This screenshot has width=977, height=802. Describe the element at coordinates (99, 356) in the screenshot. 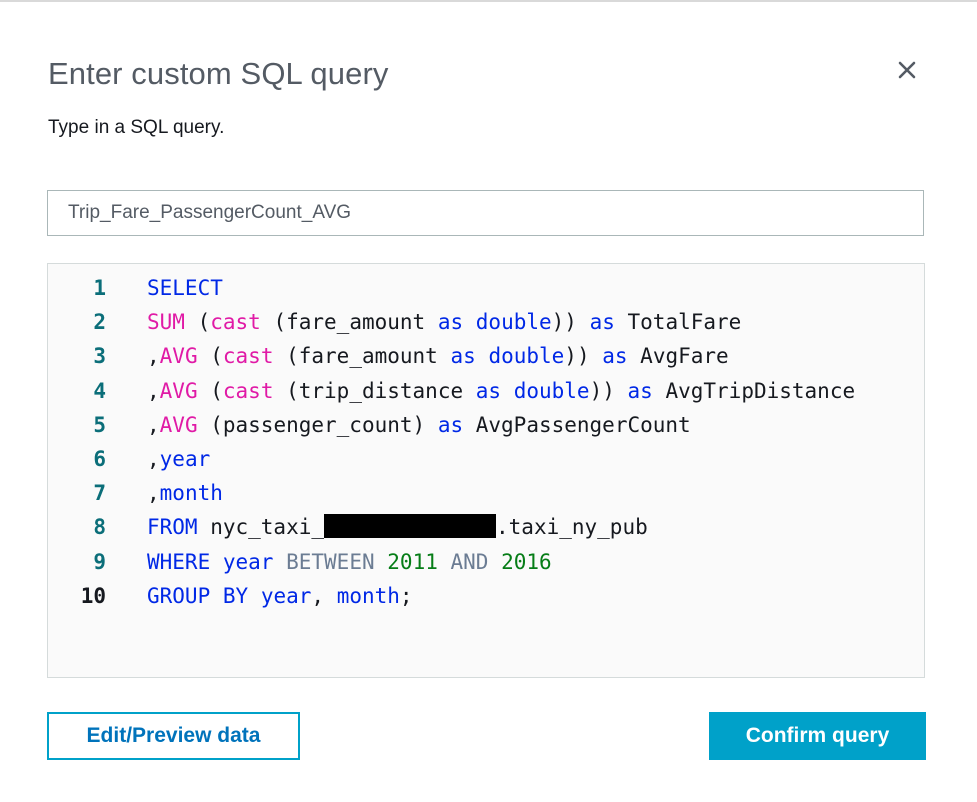

I see `line-number: 3` at that location.